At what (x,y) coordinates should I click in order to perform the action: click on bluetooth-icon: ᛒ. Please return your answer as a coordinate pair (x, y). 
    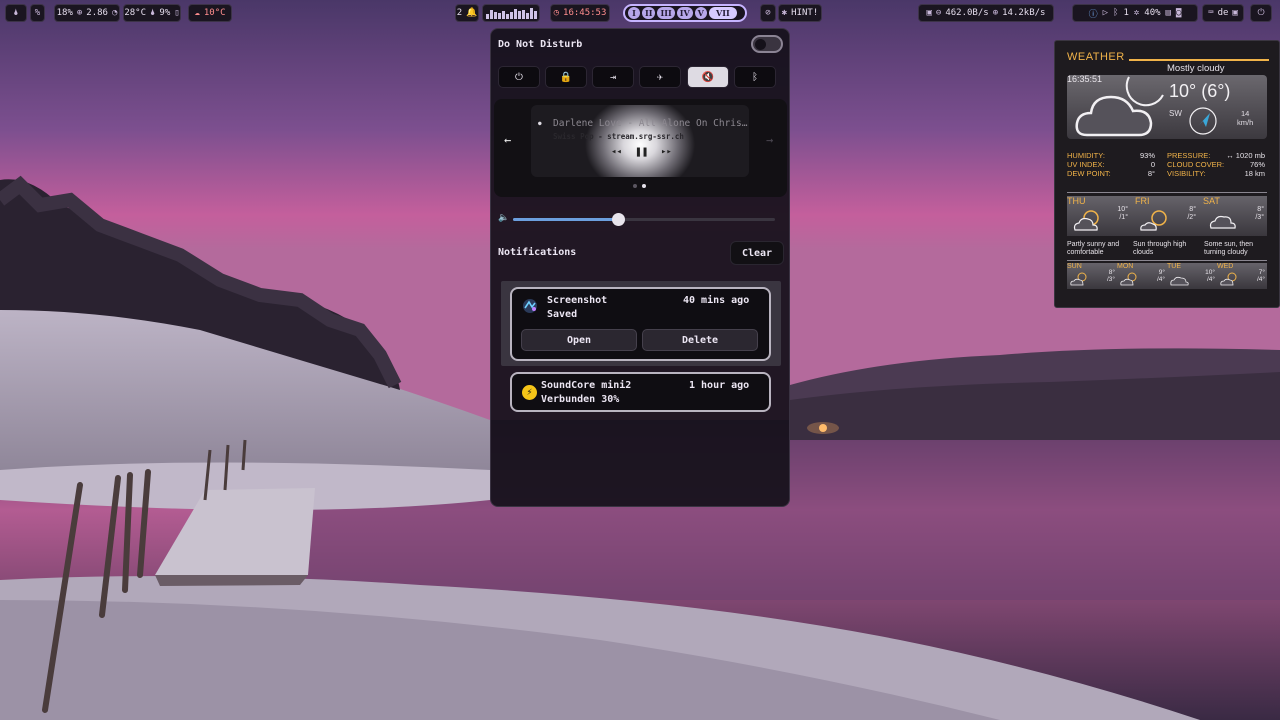
    Looking at the image, I should click on (1115, 13).